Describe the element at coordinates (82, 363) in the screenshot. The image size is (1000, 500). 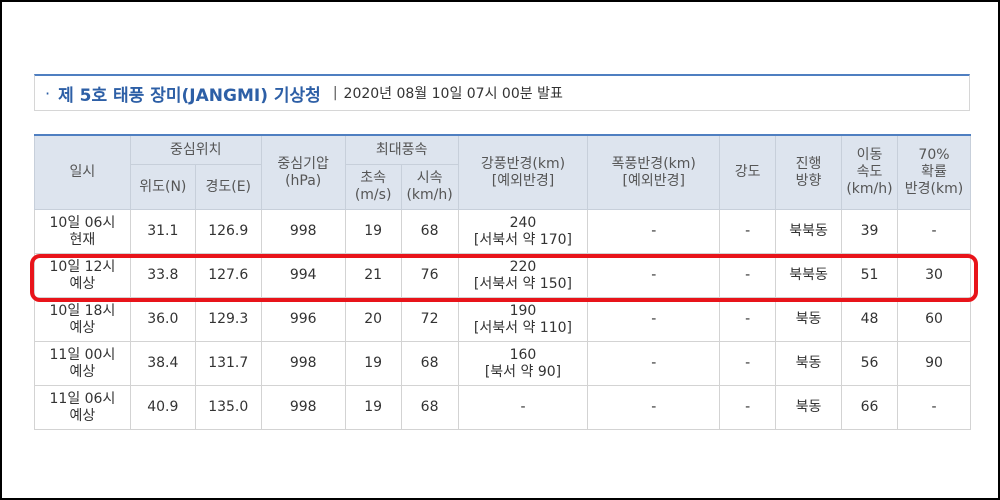
I see `cell-datetime: 11일 00시 예상` at that location.